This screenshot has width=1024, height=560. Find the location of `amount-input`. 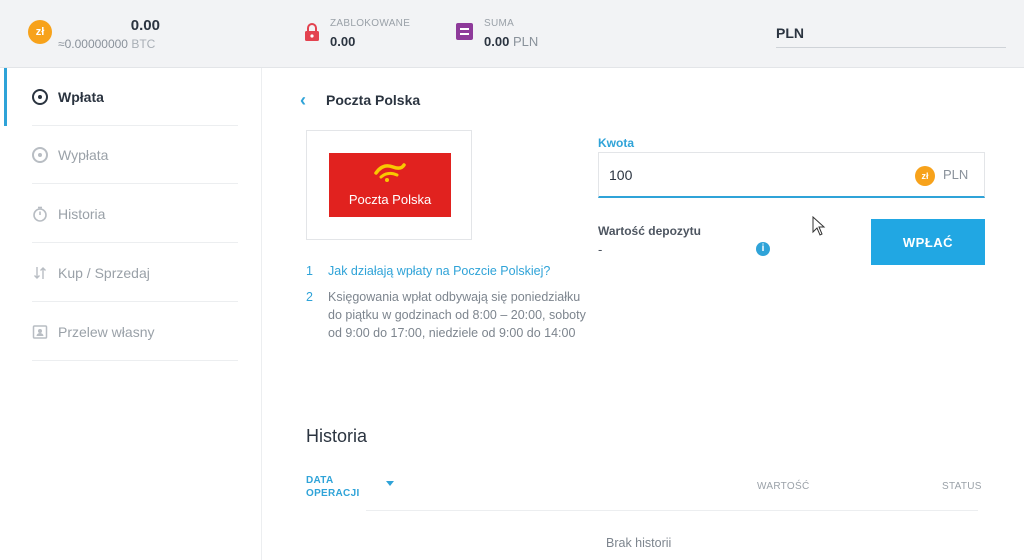

amount-input is located at coordinates (749, 175).